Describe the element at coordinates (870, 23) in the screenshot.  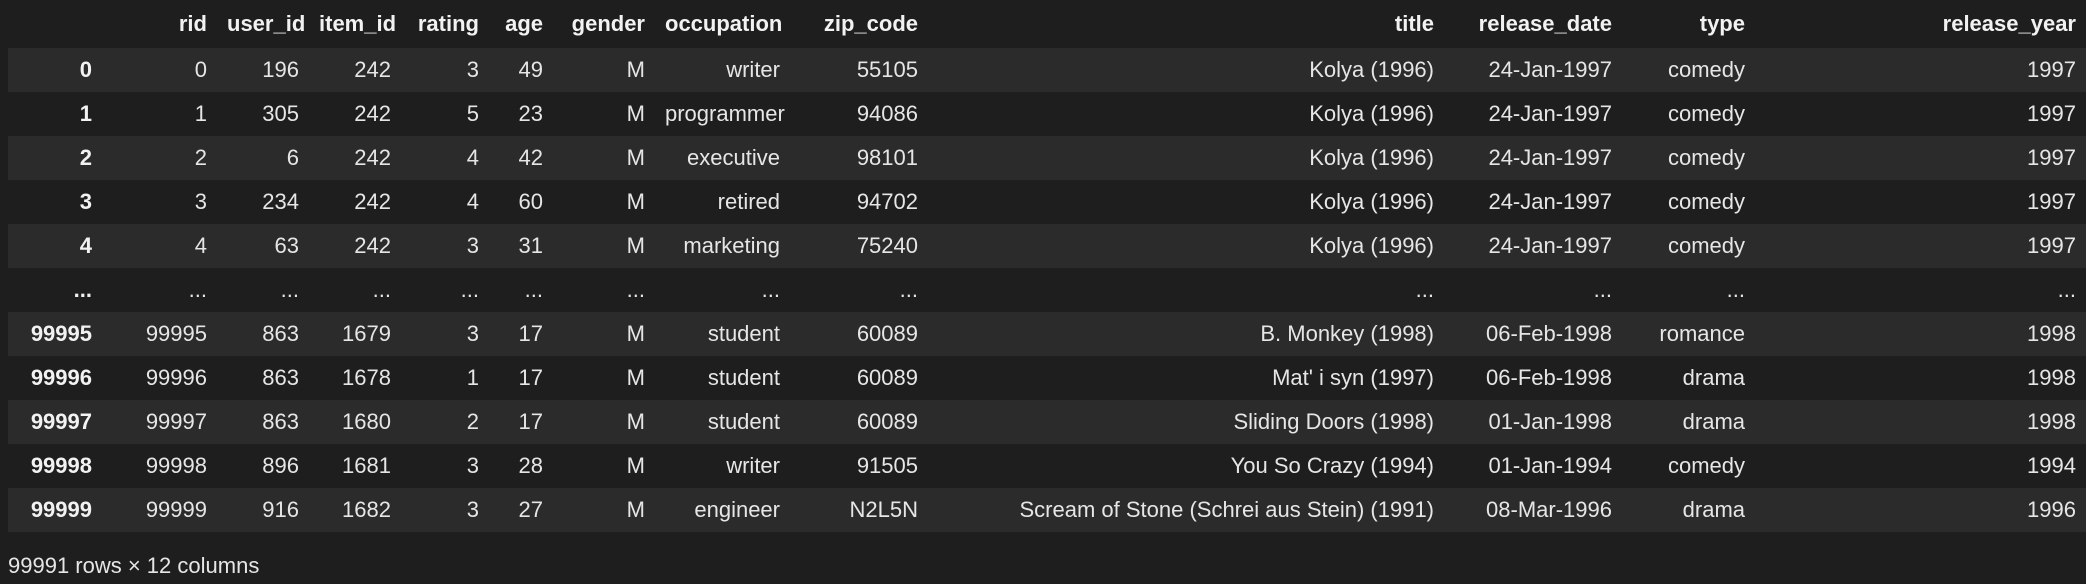
I see `header-zip-code: zip_code` at that location.